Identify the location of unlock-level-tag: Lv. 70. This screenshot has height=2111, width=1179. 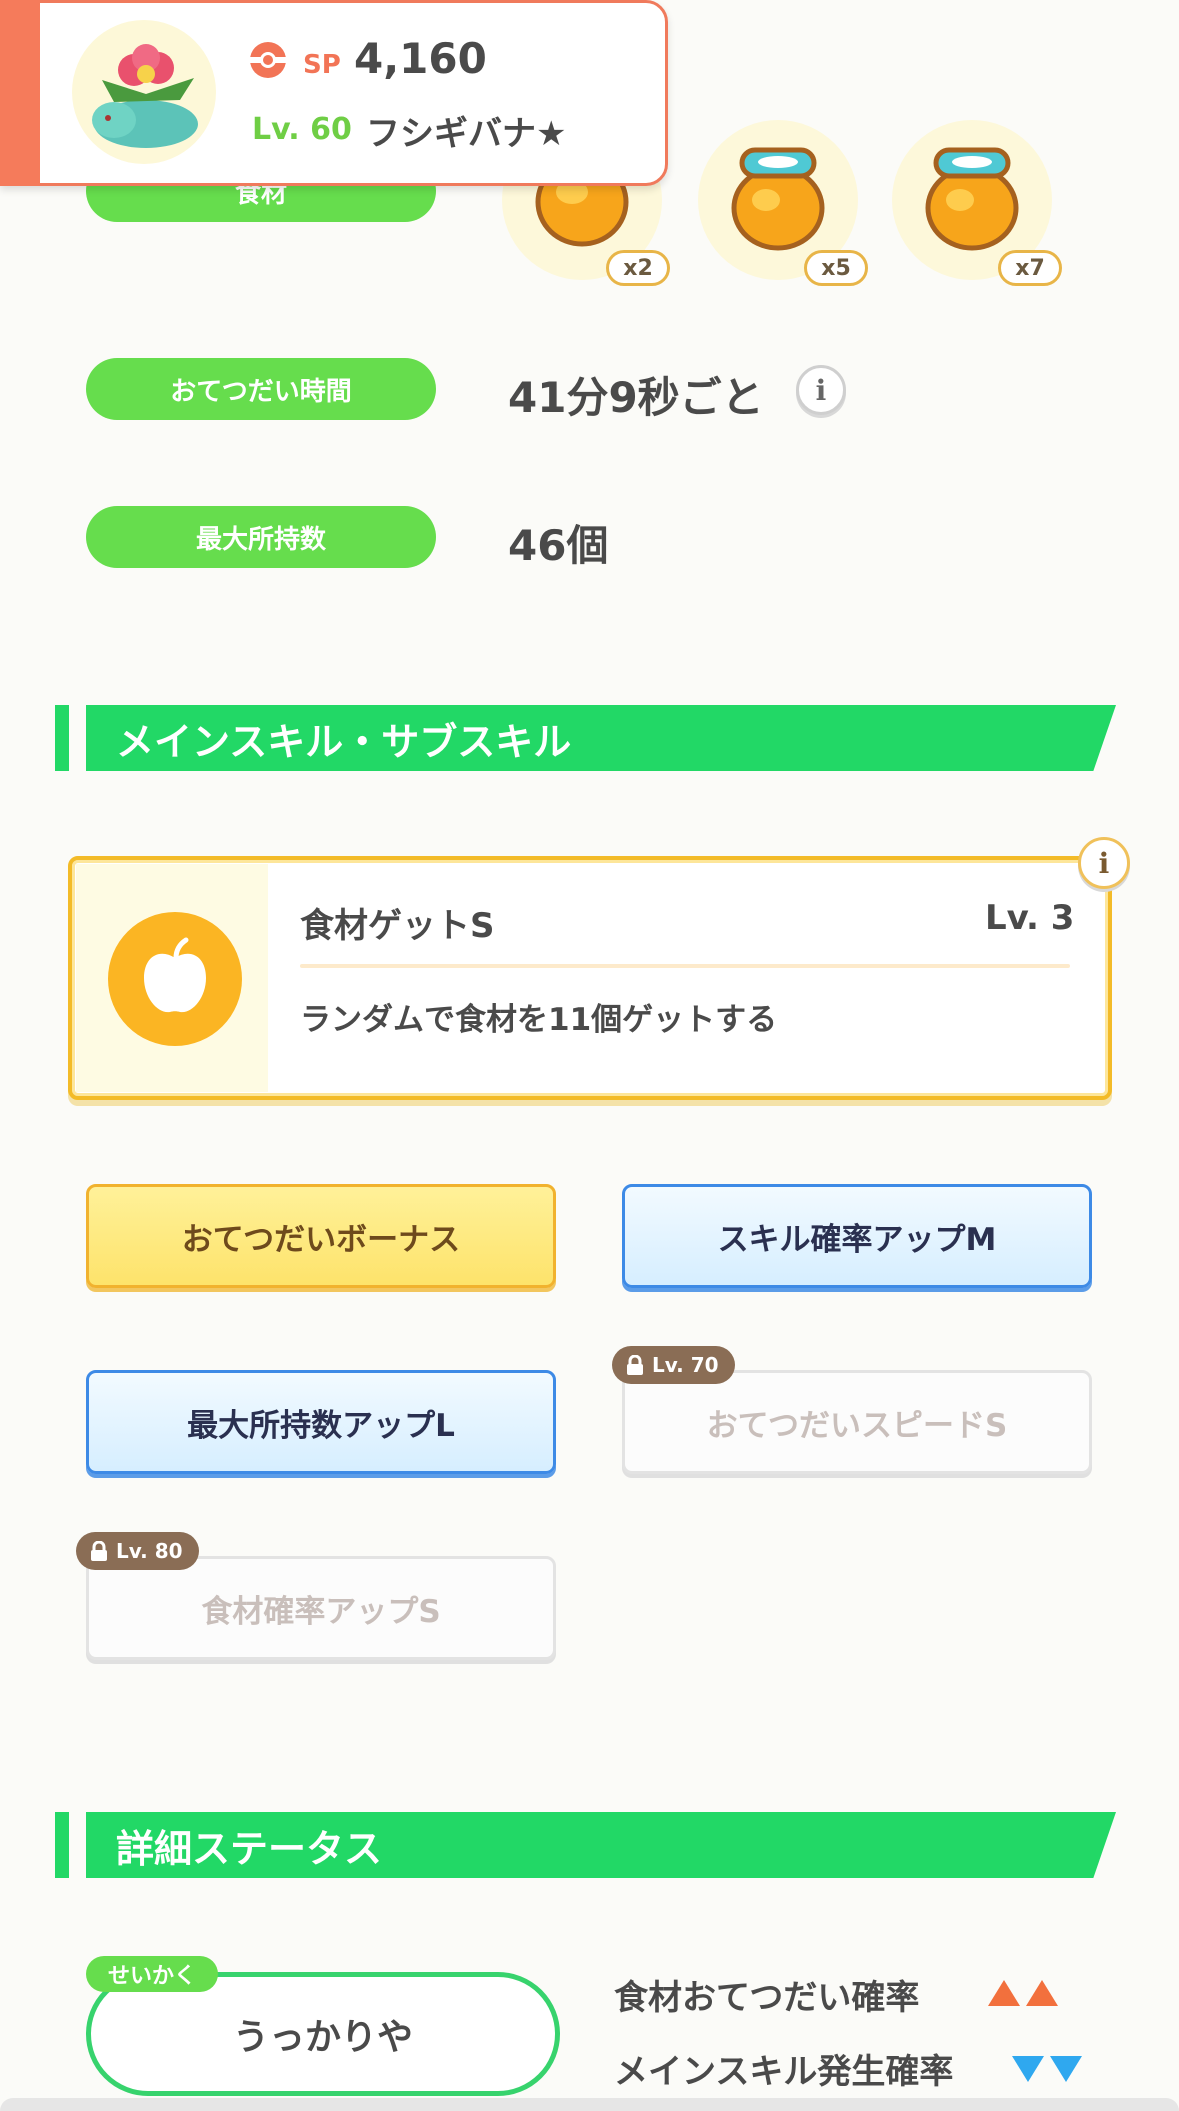
(673, 1365).